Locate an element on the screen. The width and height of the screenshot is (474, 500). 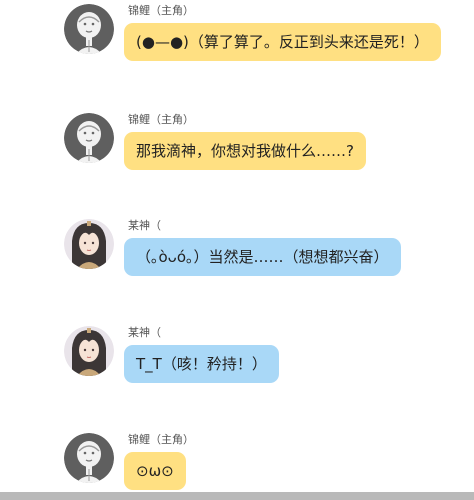
message-bubble: (●—●)（算了算了。反正到头来还是死！） is located at coordinates (282, 42).